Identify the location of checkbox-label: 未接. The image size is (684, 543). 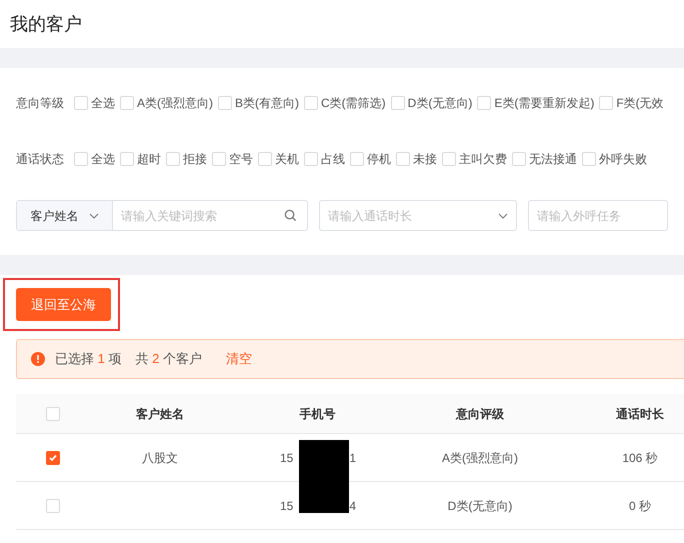
(425, 159).